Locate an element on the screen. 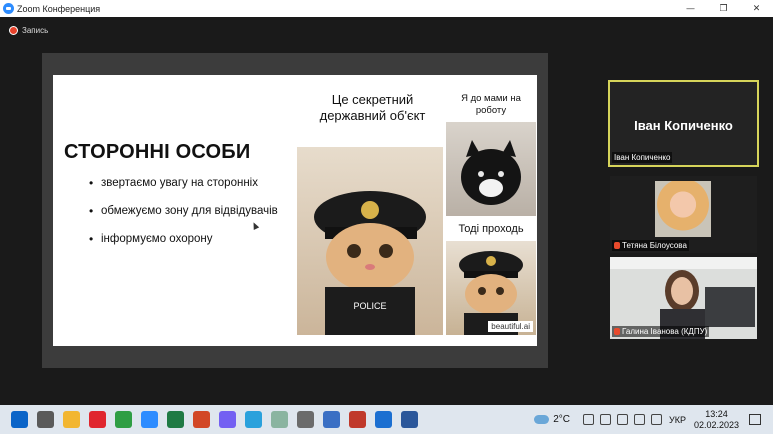 The height and width of the screenshot is (434, 773). taskbar: 2°C УКР 13:24 02.02.2023 is located at coordinates (386, 419).